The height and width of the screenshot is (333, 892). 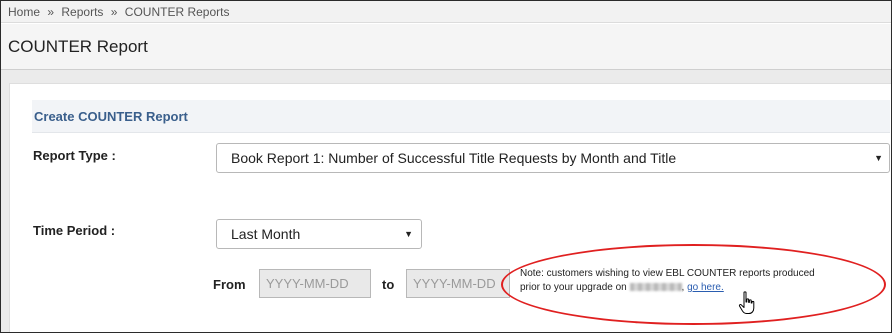 What do you see at coordinates (693, 284) in the screenshot?
I see `highlight-annotation-oval` at bounding box center [693, 284].